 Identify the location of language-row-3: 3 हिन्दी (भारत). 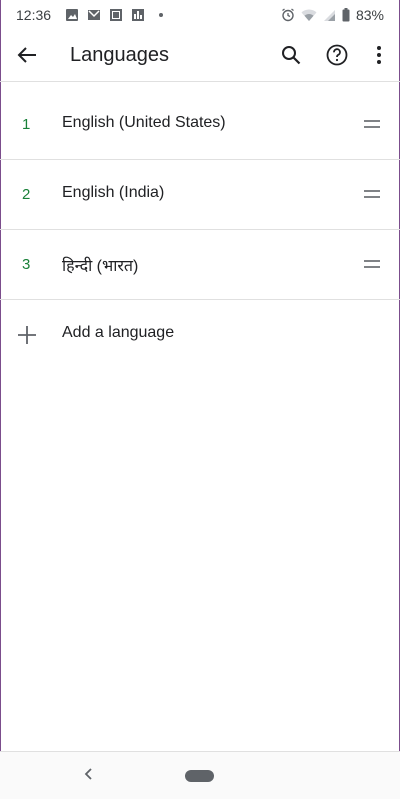
(200, 265).